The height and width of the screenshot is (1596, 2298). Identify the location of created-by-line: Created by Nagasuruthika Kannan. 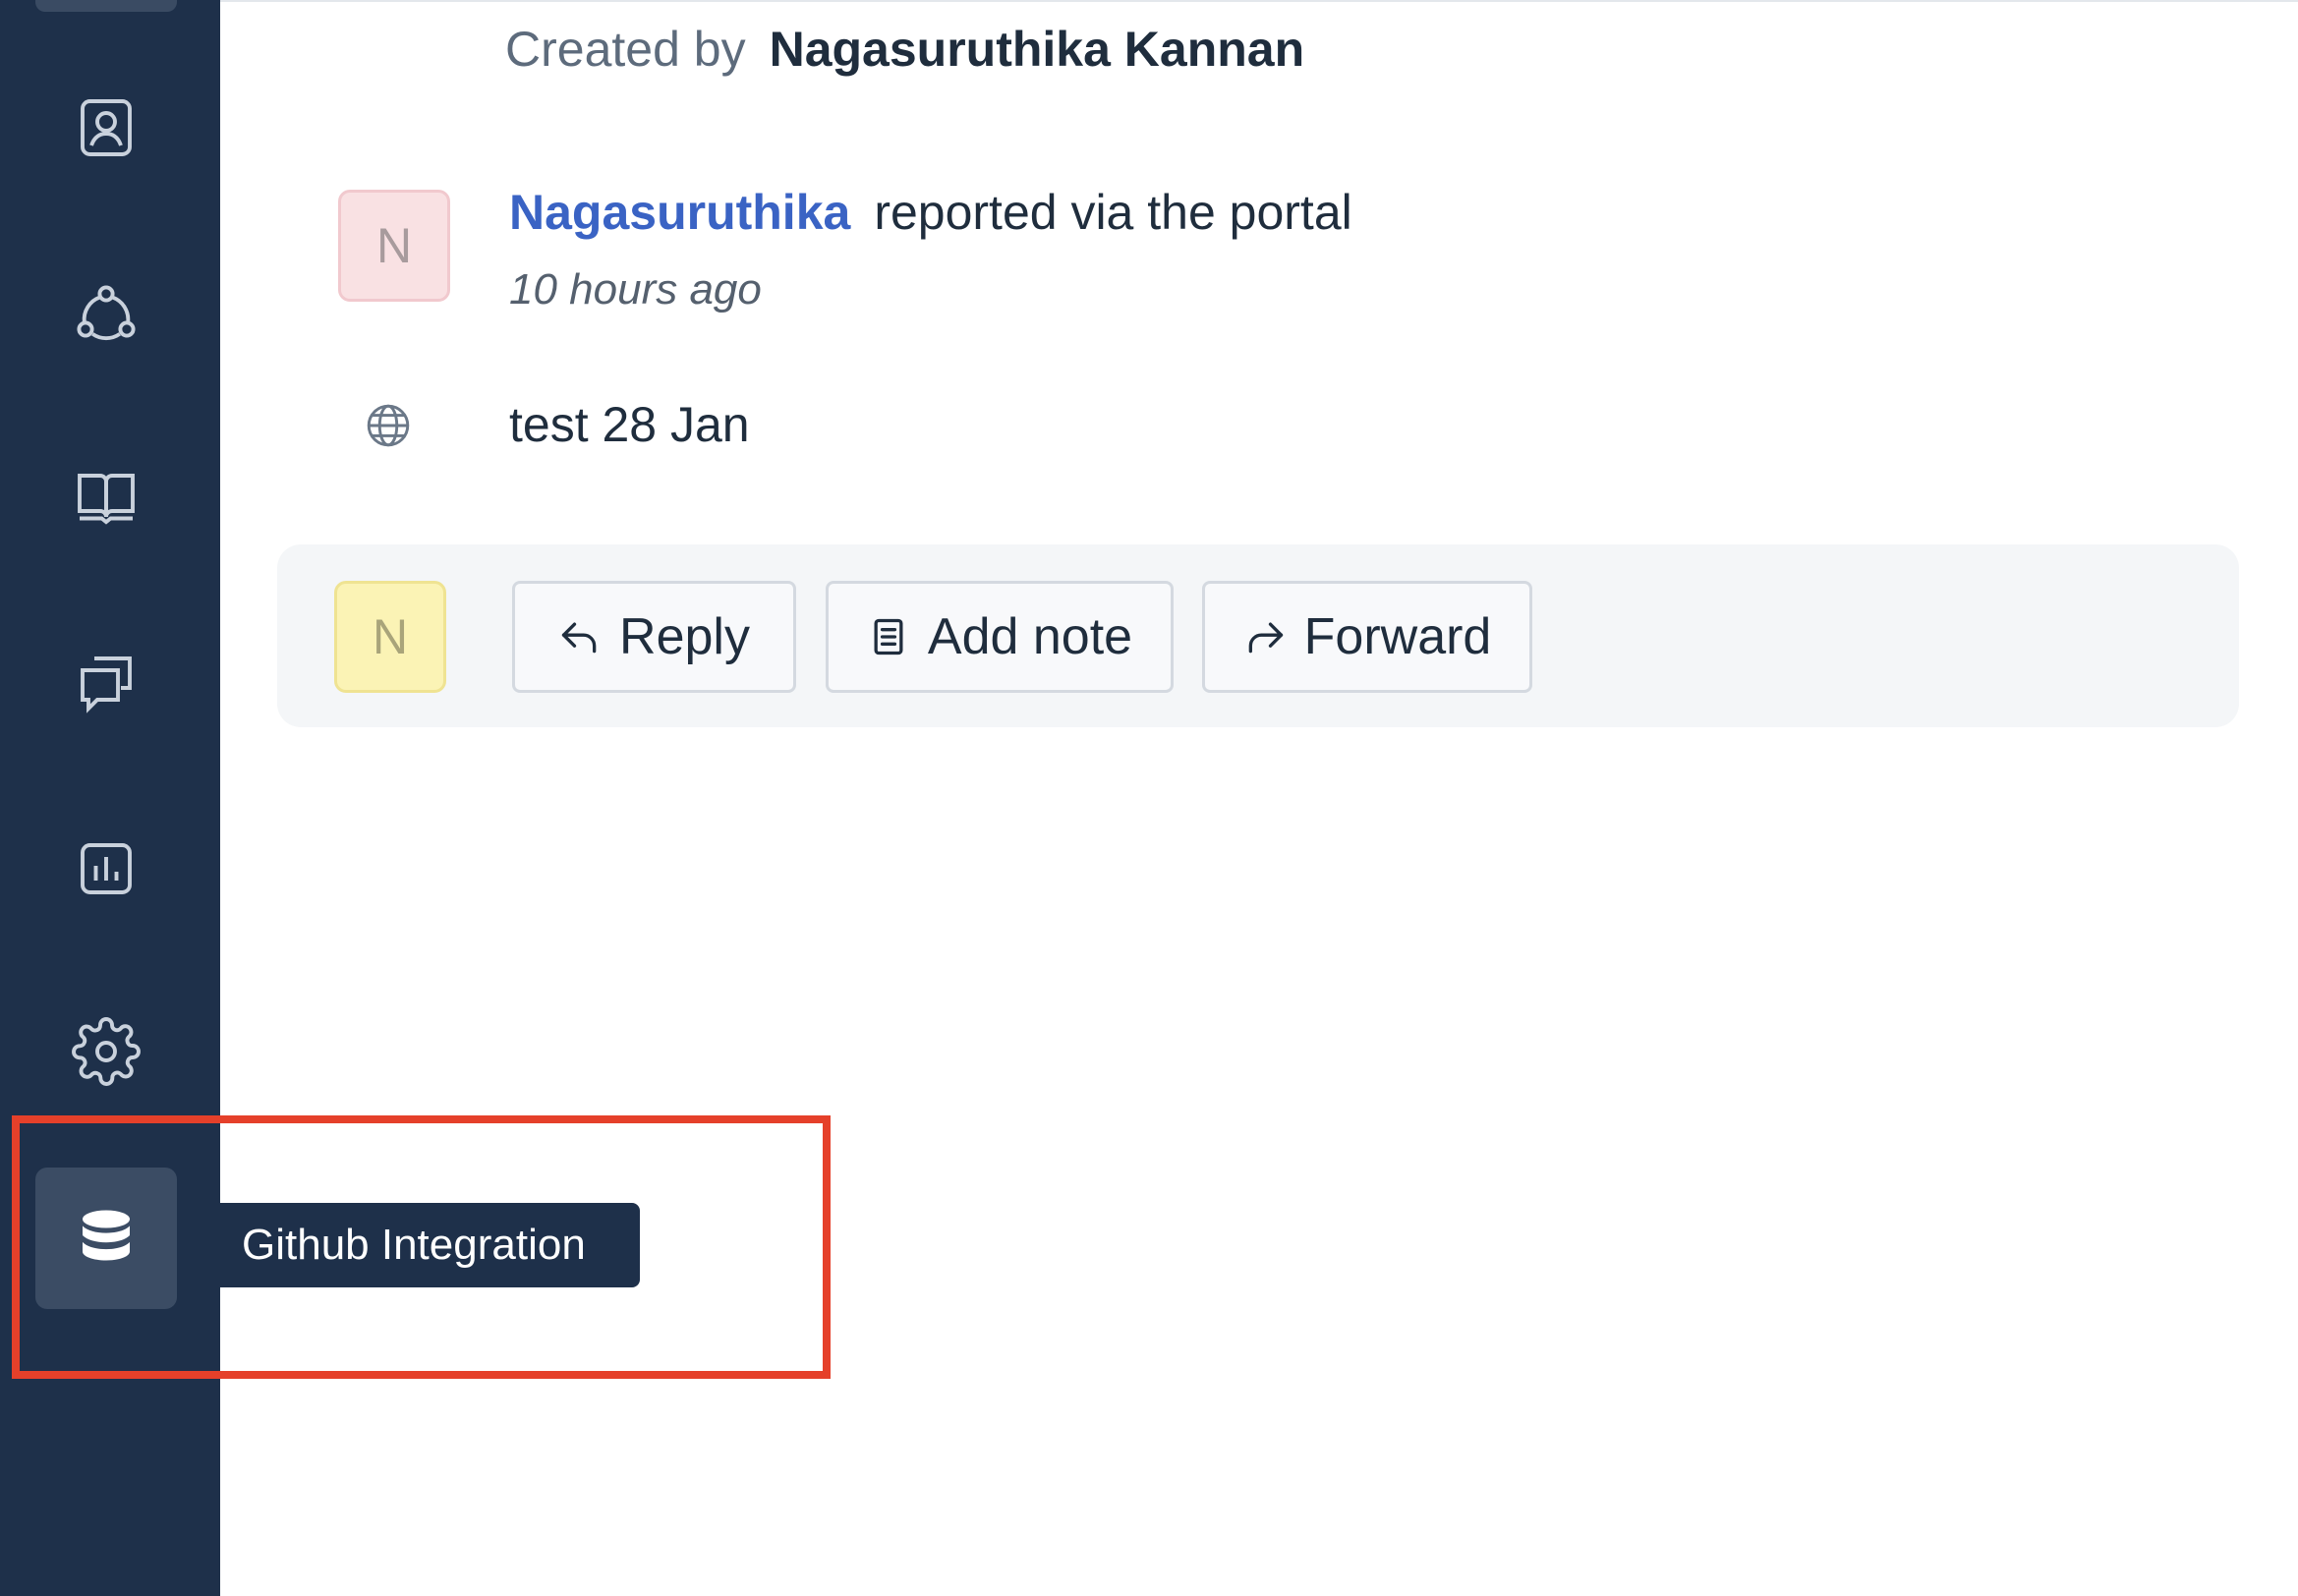
(904, 49).